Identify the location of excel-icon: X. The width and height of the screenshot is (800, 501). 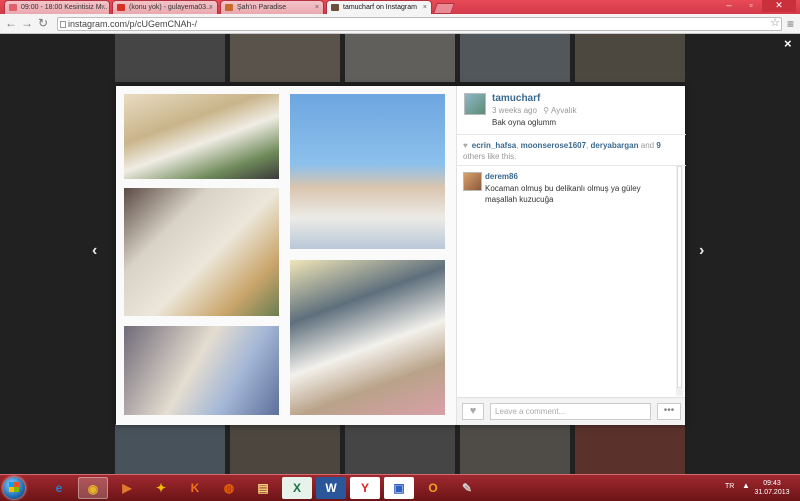
(297, 488).